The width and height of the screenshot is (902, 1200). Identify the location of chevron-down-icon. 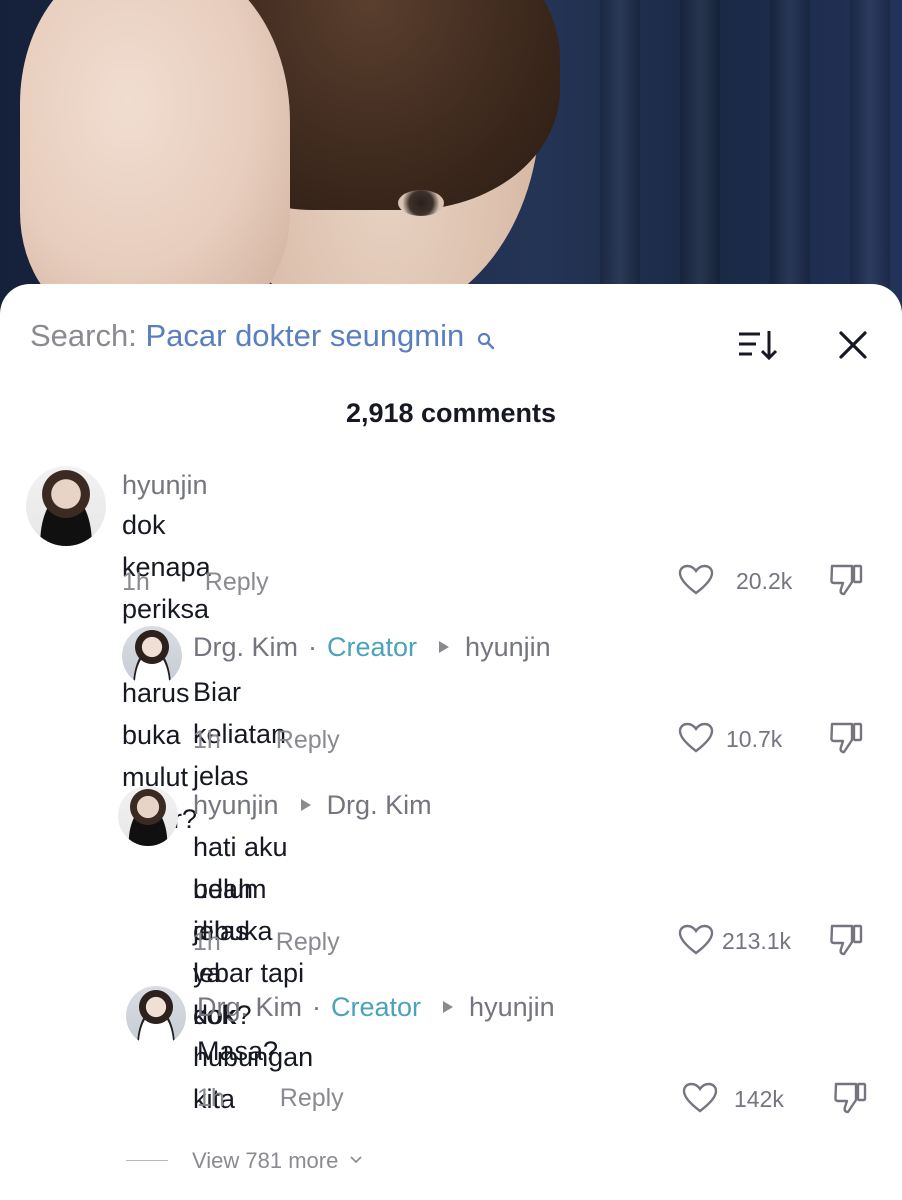
(356, 1155).